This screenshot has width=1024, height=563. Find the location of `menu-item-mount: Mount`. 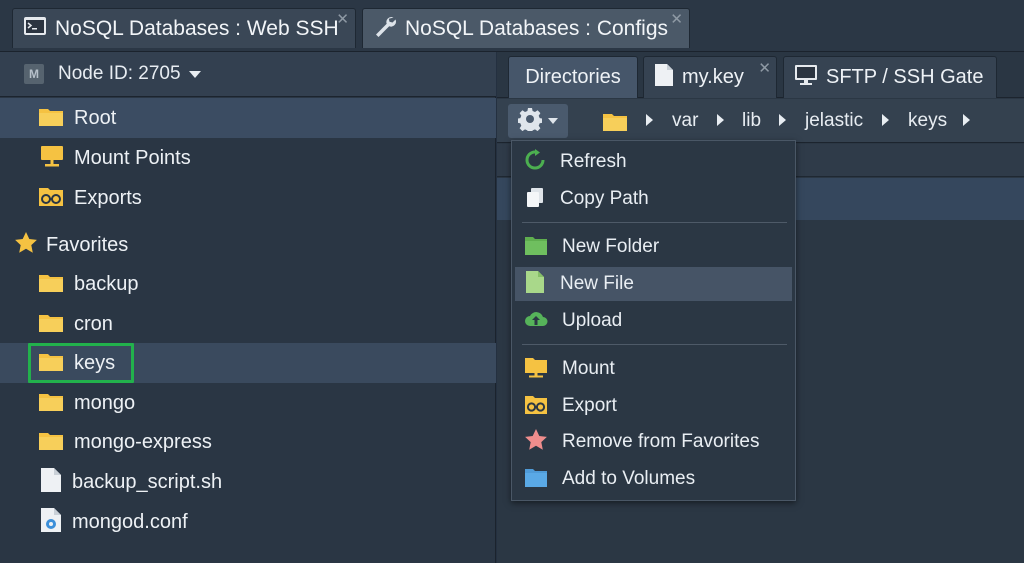

menu-item-mount: Mount is located at coordinates (653, 369).